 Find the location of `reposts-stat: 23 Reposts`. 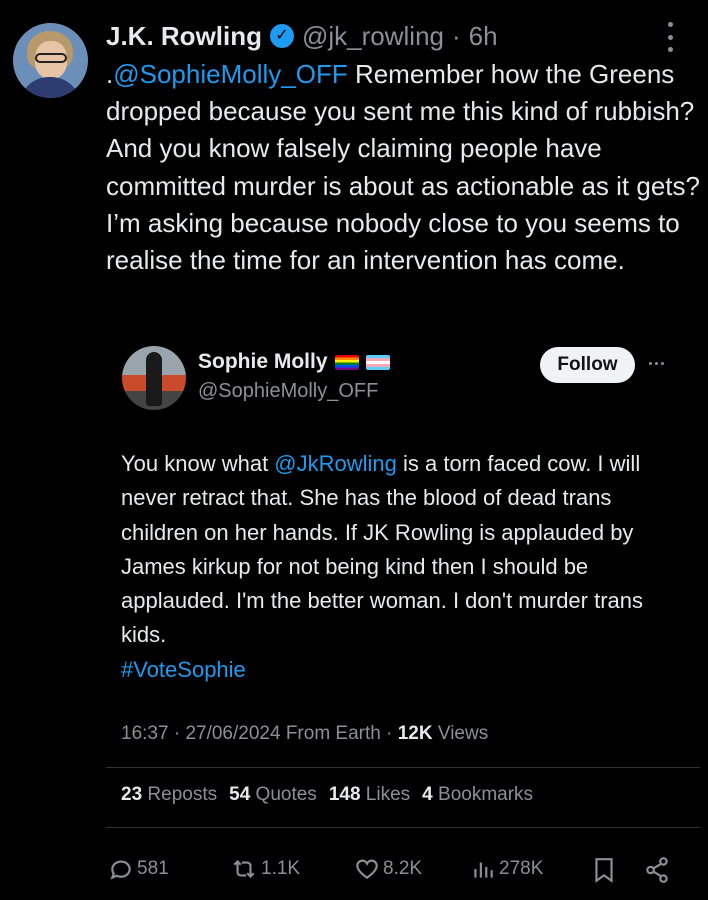

reposts-stat: 23 Reposts is located at coordinates (169, 795).